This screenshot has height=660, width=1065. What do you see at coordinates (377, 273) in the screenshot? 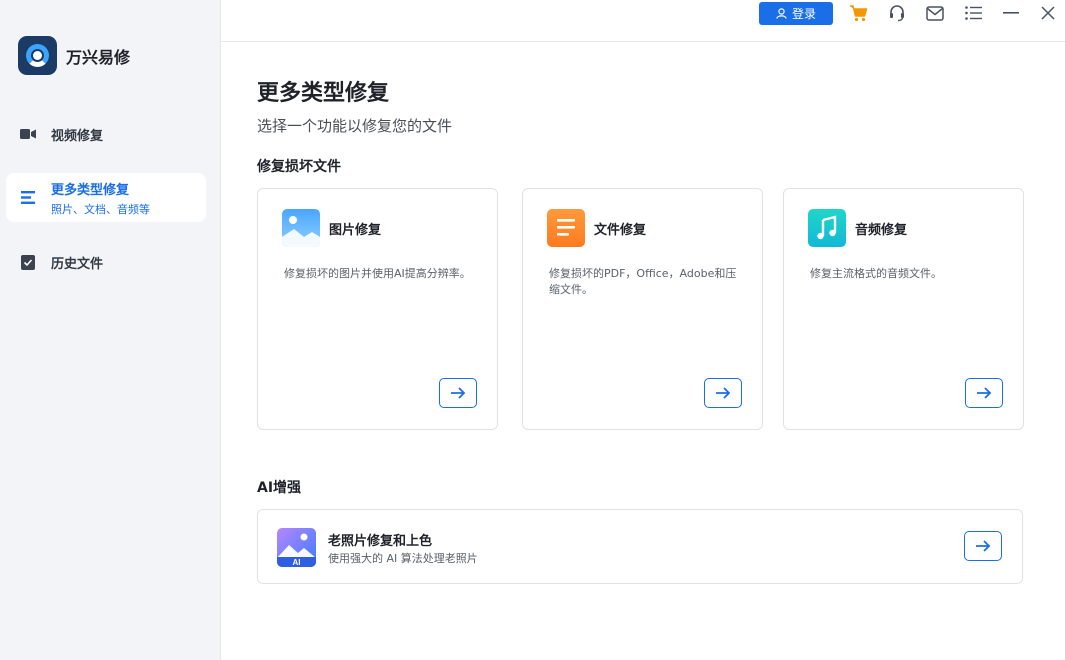
I see `card-description: 修复损坏的图片并使用AI提高分辨率。` at bounding box center [377, 273].